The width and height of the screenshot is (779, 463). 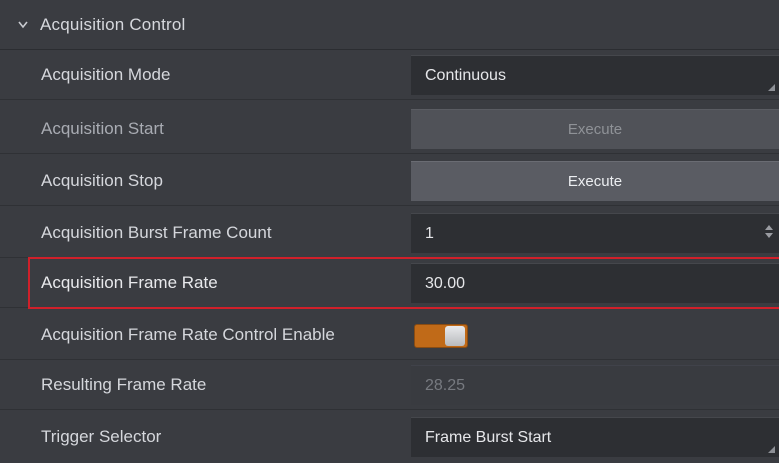 What do you see at coordinates (188, 334) in the screenshot?
I see `acquisition-frame-rate-control-enable-label: Acquisition Frame Rate Control Enable` at bounding box center [188, 334].